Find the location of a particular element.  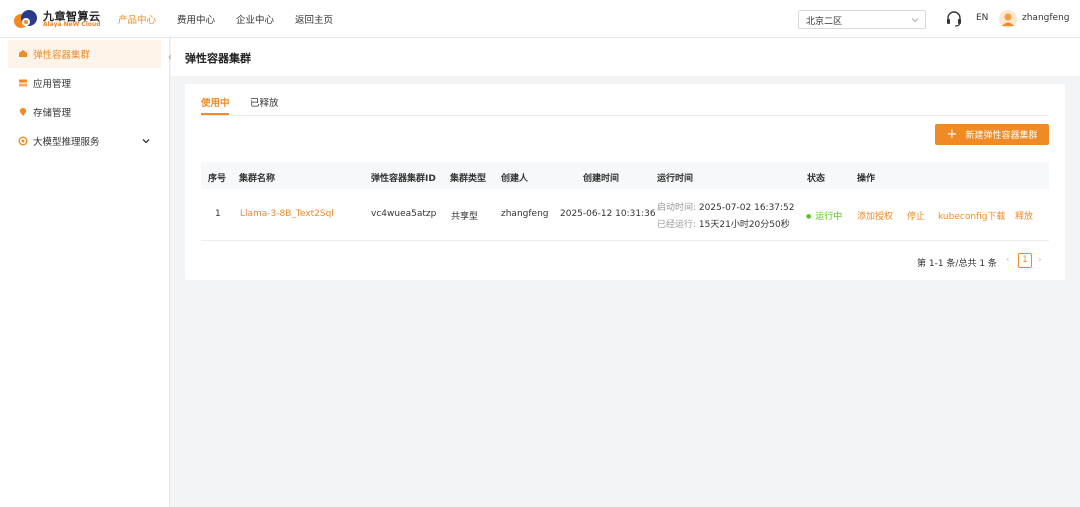

page-header: 弹性容器集群 is located at coordinates (625, 57).